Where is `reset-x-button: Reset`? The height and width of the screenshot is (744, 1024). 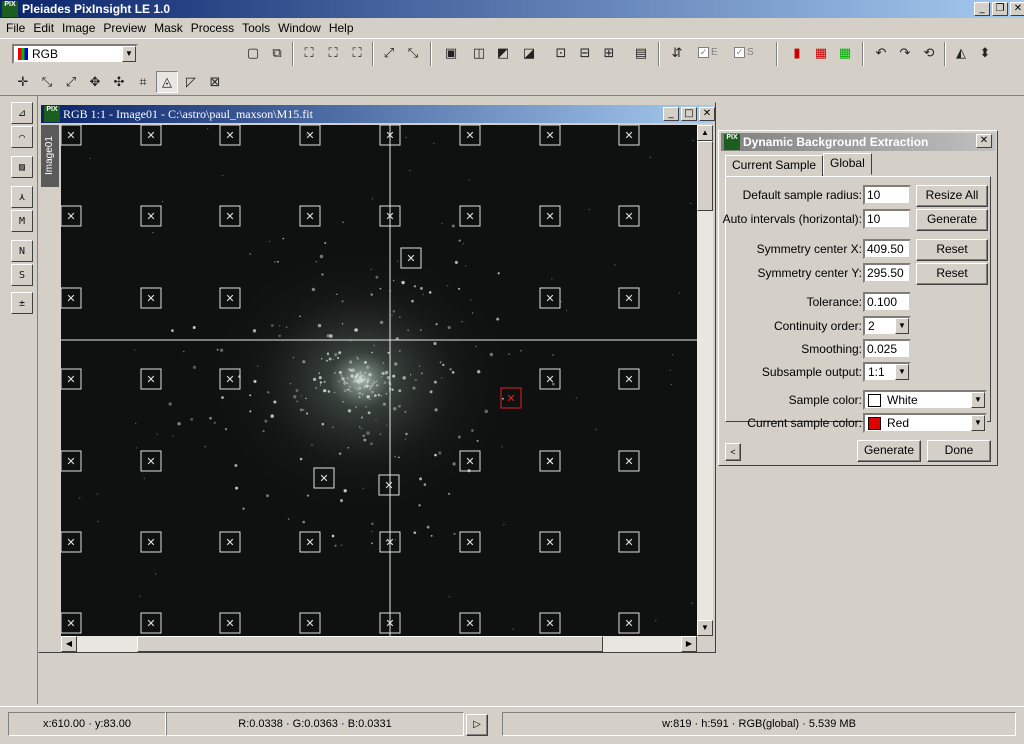 reset-x-button: Reset is located at coordinates (952, 250).